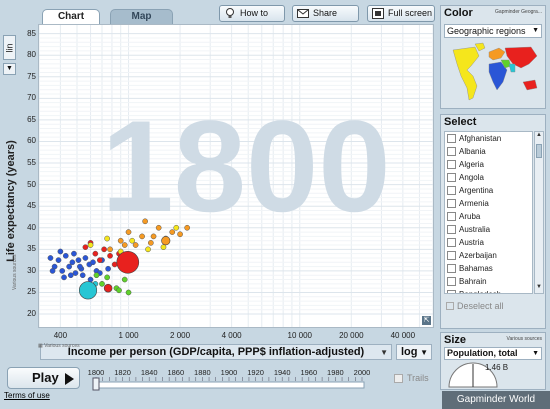 This screenshot has height=409, width=550. Describe the element at coordinates (471, 177) in the screenshot. I see `country-name: Angola` at that location.